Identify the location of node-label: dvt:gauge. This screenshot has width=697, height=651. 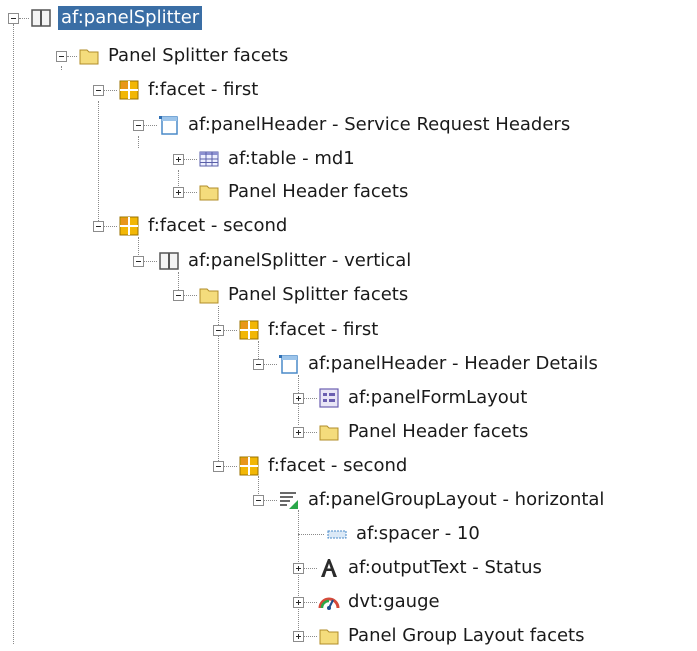
(394, 601).